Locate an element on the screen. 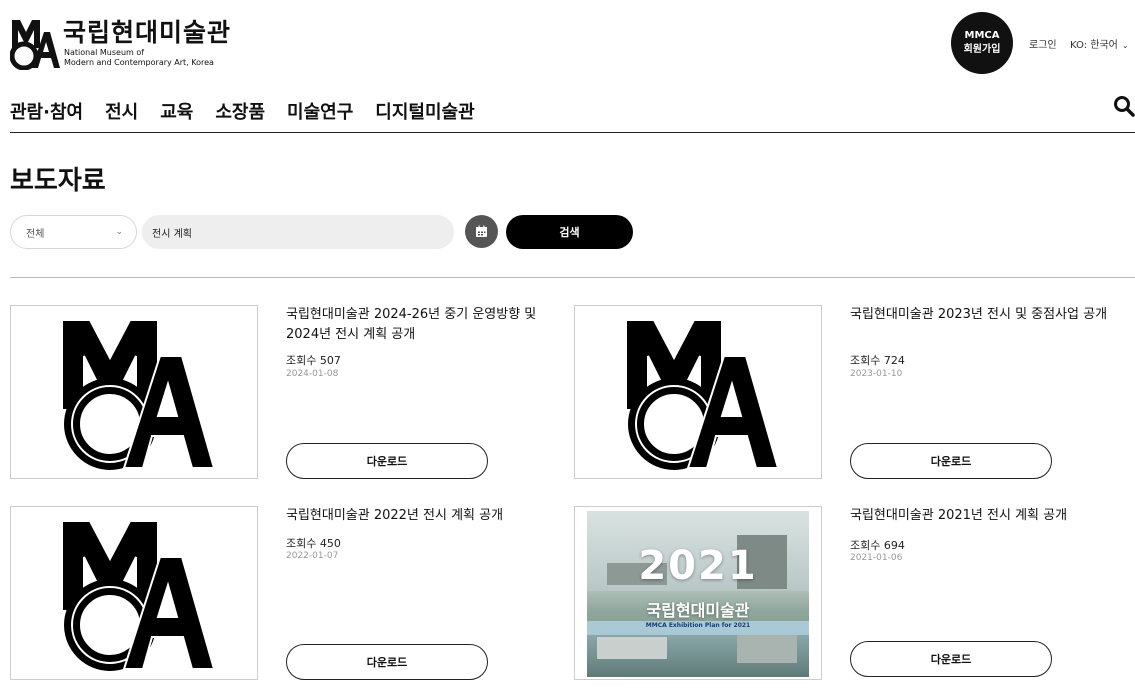 This screenshot has width=1135, height=700. search-input: 전시 계획 is located at coordinates (298, 232).